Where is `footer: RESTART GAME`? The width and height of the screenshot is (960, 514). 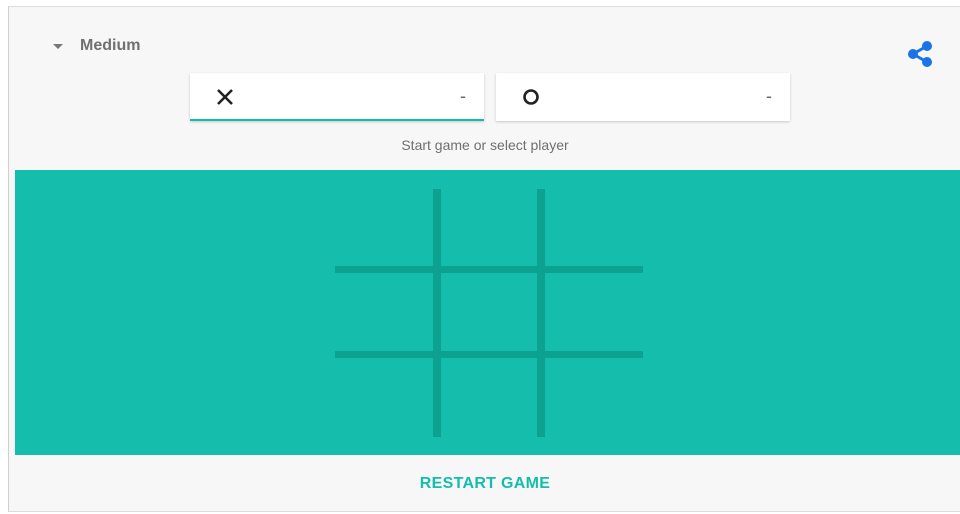
footer: RESTART GAME is located at coordinates (484, 484).